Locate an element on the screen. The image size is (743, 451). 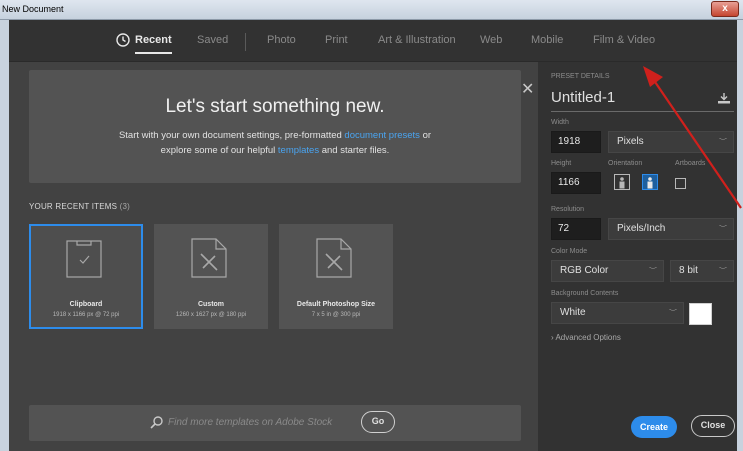
title-bar: New Document x is located at coordinates (371, 10).